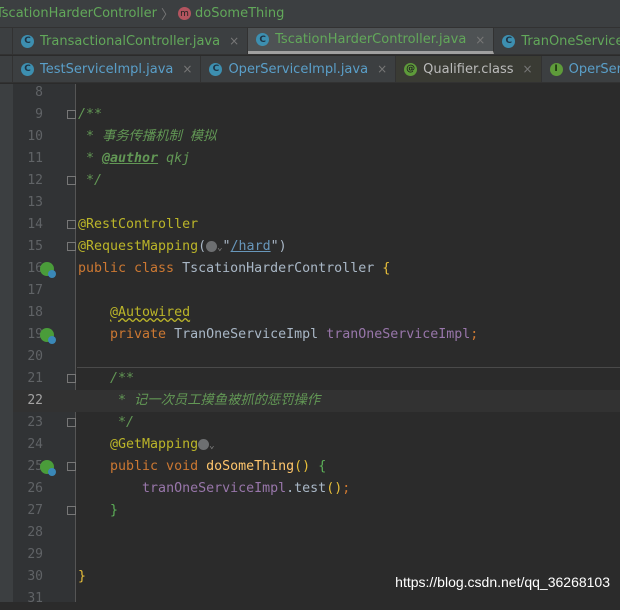  What do you see at coordinates (316, 225) in the screenshot?
I see `code-line: 14 @RestController` at bounding box center [316, 225].